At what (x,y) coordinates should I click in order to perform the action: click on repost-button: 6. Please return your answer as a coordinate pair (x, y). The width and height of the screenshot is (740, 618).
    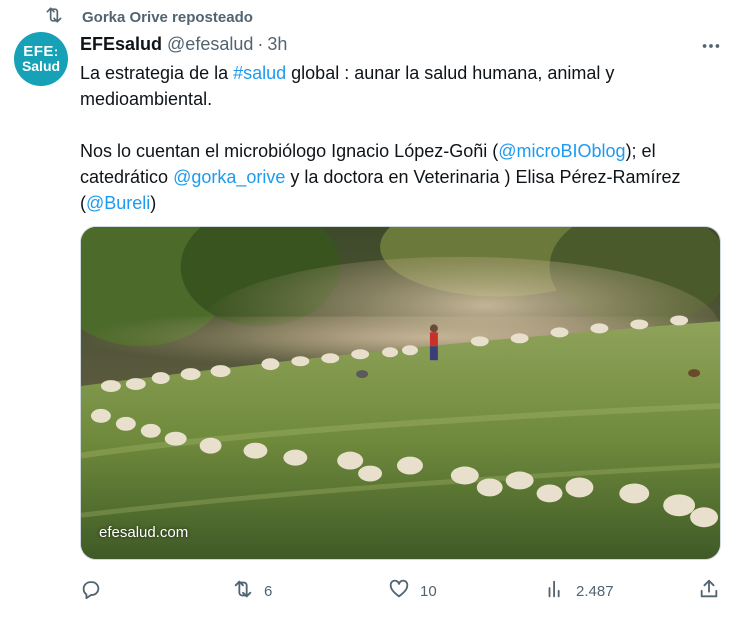
    Looking at the image, I should click on (252, 591).